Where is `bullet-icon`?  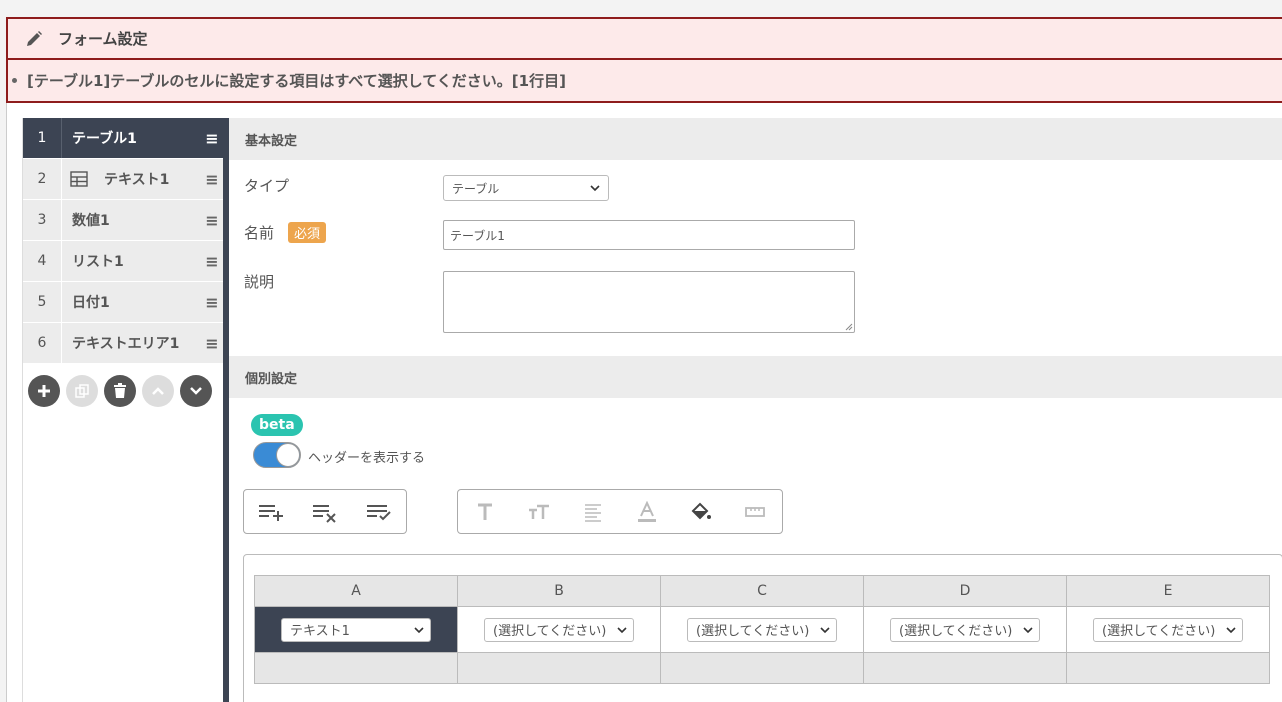 bullet-icon is located at coordinates (14, 80).